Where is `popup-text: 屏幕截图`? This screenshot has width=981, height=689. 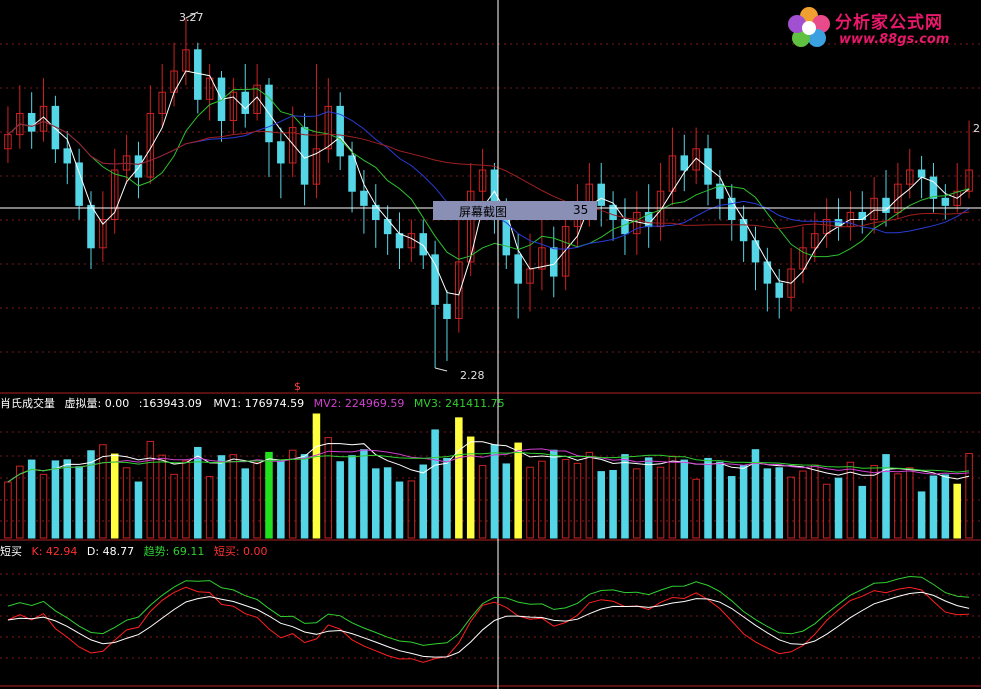 popup-text: 屏幕截图 is located at coordinates (483, 212).